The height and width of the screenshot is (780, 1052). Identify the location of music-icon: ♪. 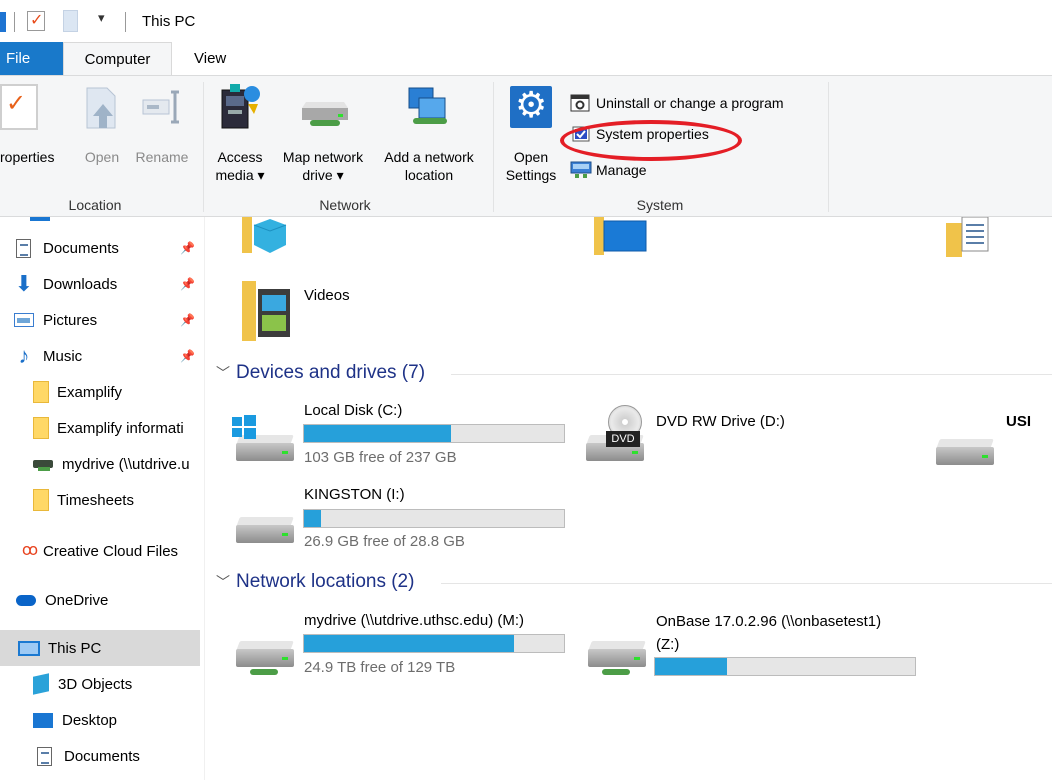
(24, 355).